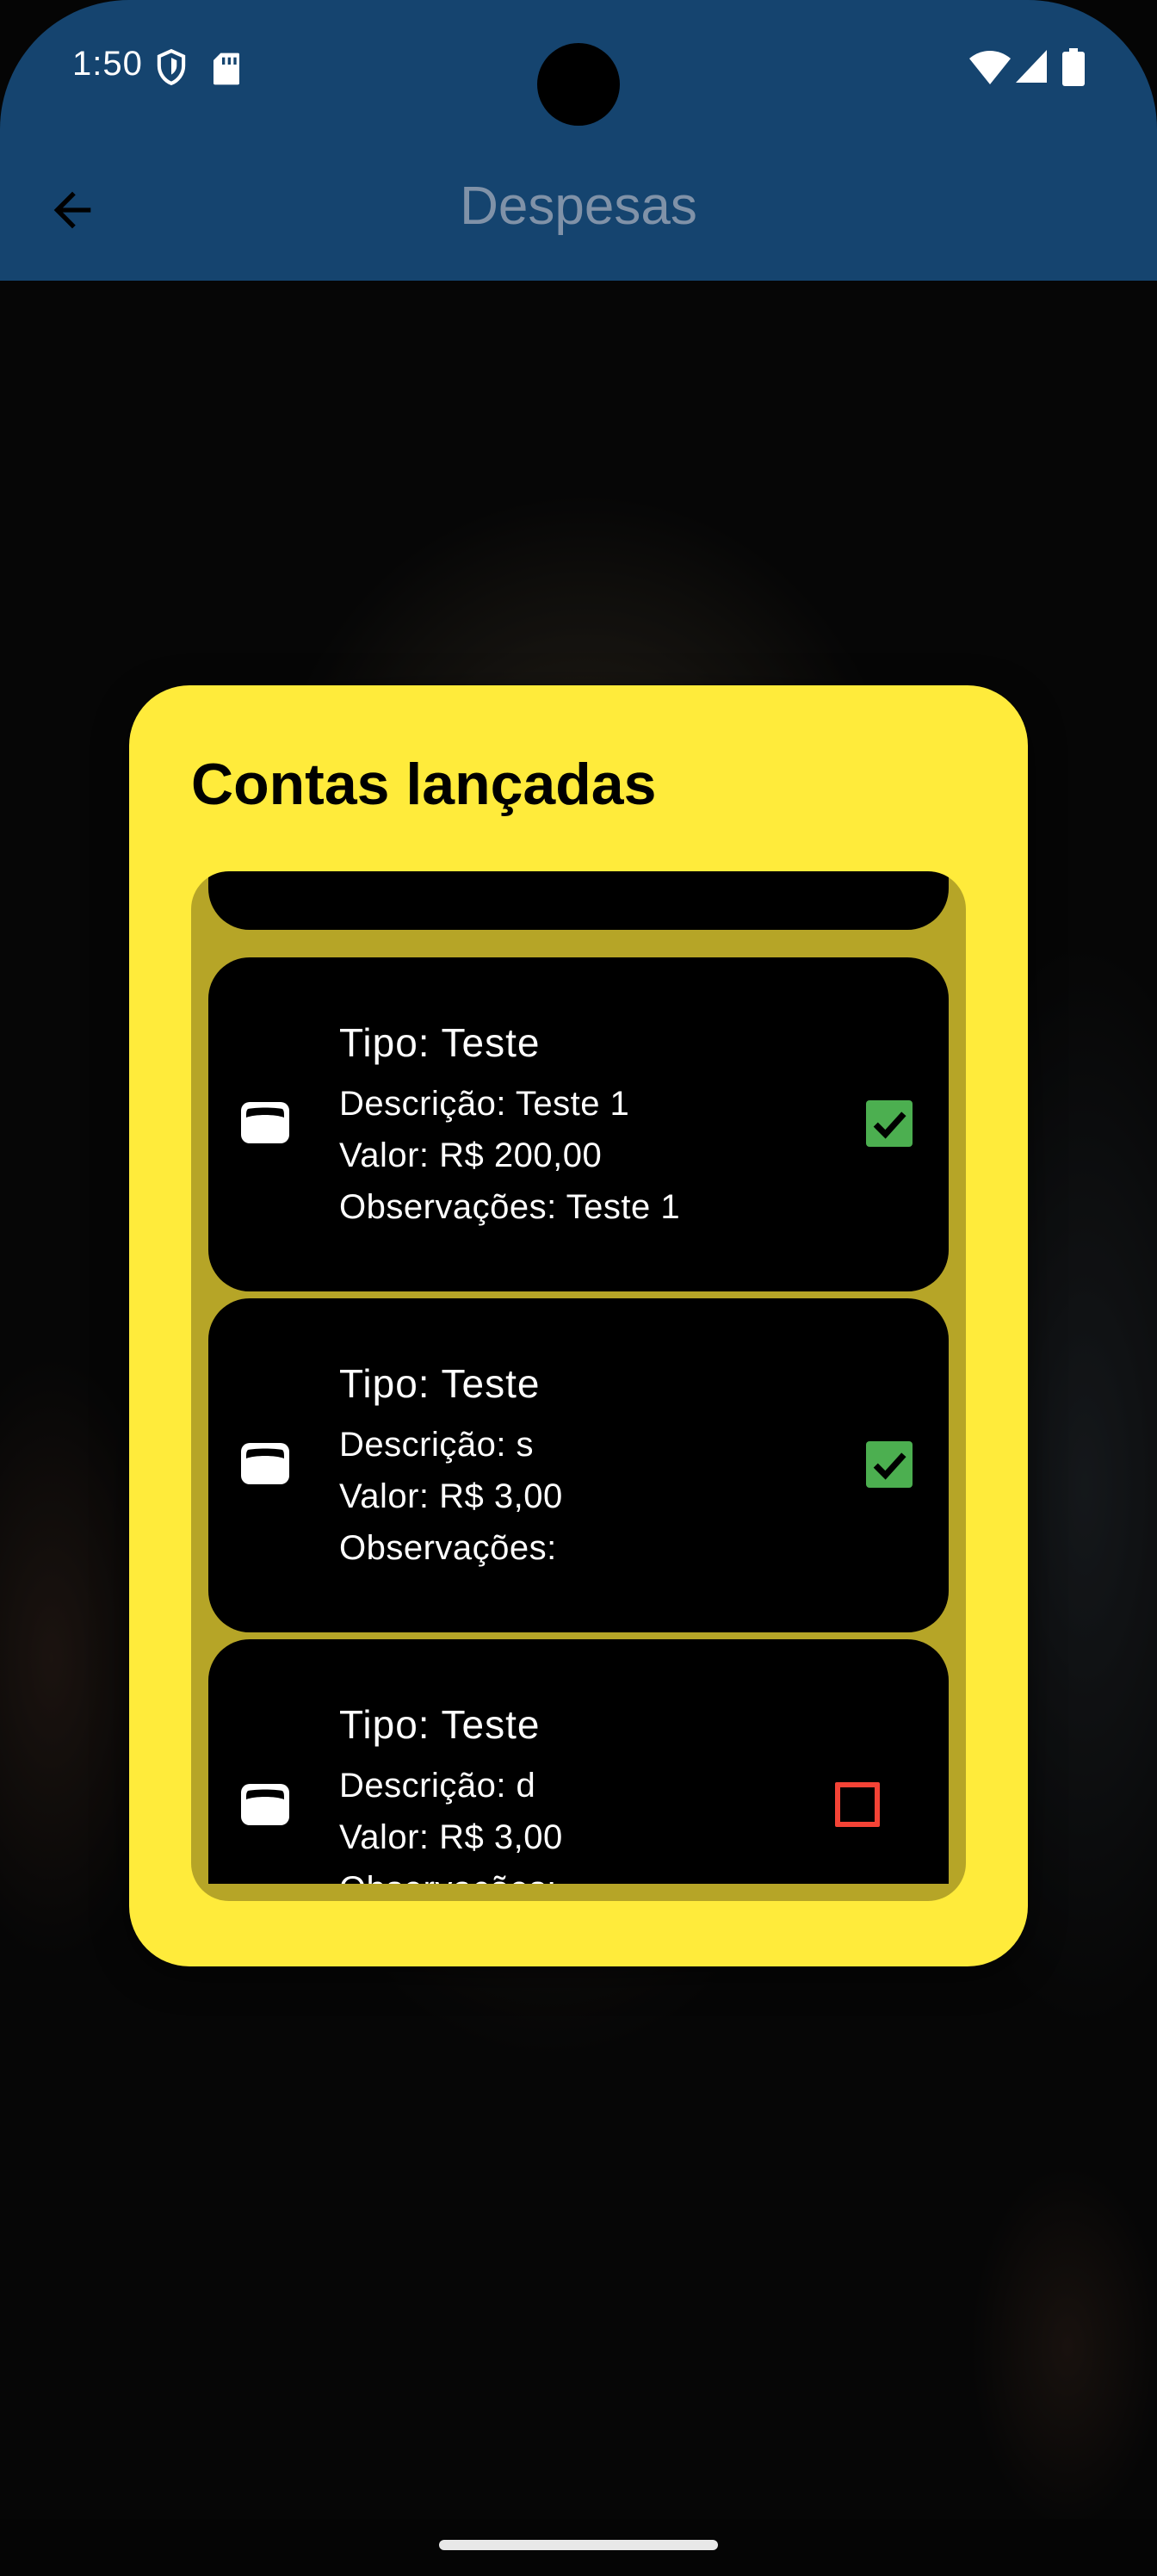 This screenshot has height=2576, width=1157. Describe the element at coordinates (108, 64) in the screenshot. I see `status-time: 1:50` at that location.